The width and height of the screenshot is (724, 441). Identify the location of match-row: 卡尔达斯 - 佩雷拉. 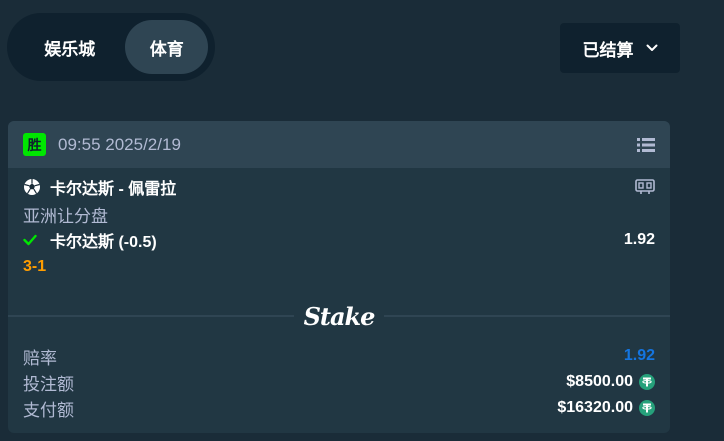
(339, 187).